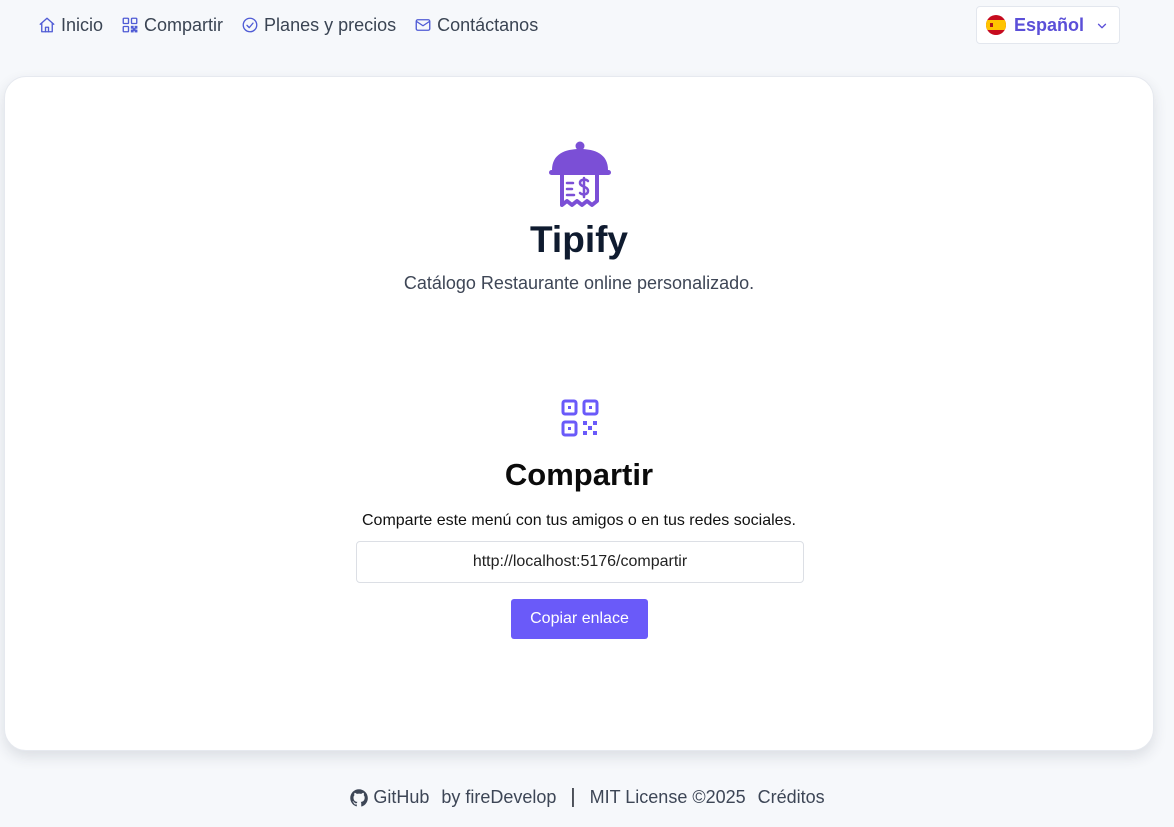 This screenshot has width=1174, height=827. What do you see at coordinates (423, 25) in the screenshot?
I see `mail-icon` at bounding box center [423, 25].